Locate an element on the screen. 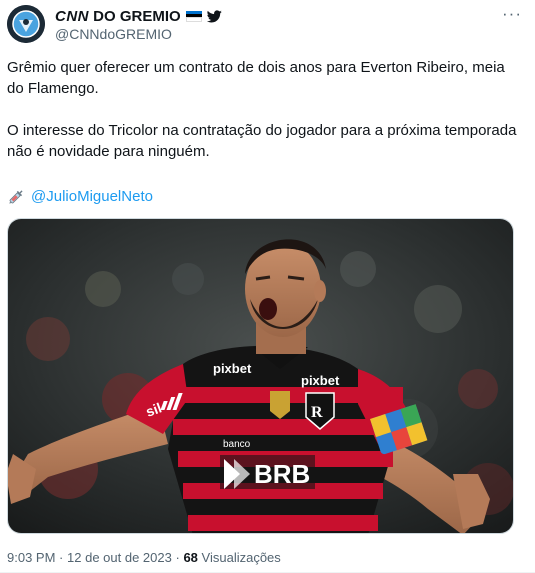 The width and height of the screenshot is (535, 573). gremio-crest-icon is located at coordinates (26, 24).